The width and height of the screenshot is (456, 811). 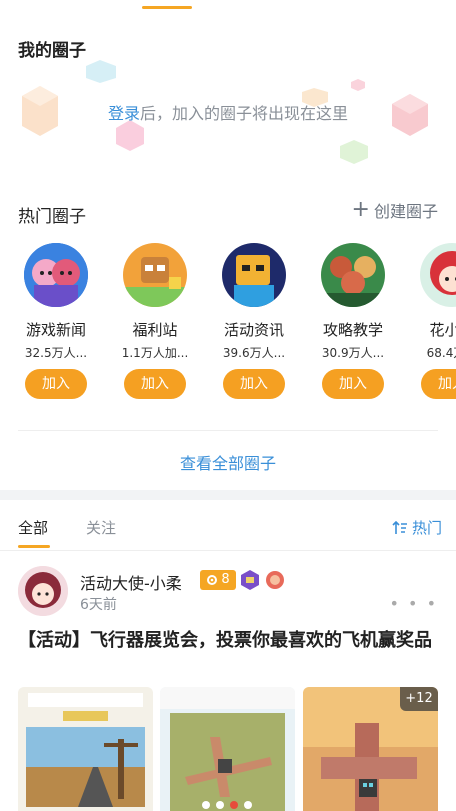 I want to click on game-news-avatar-icon, so click(x=56, y=275).